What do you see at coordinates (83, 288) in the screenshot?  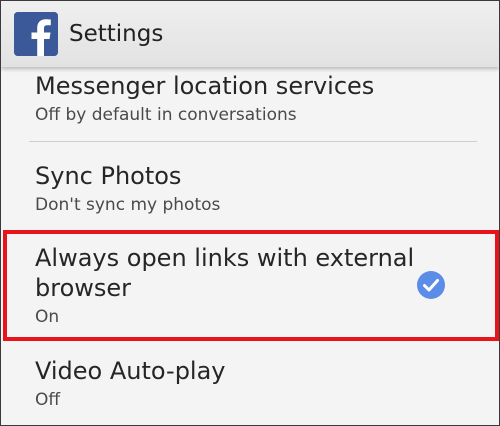 I see `setting-title-line2: browser` at bounding box center [83, 288].